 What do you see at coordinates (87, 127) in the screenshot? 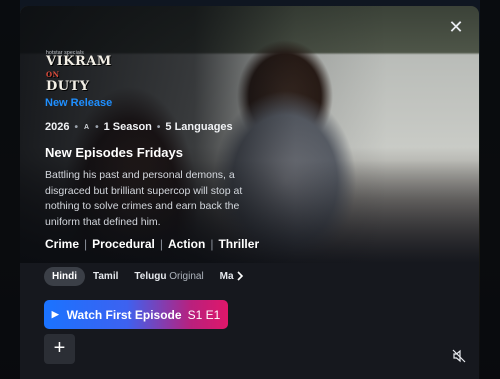
I see `age-rating: A` at bounding box center [87, 127].